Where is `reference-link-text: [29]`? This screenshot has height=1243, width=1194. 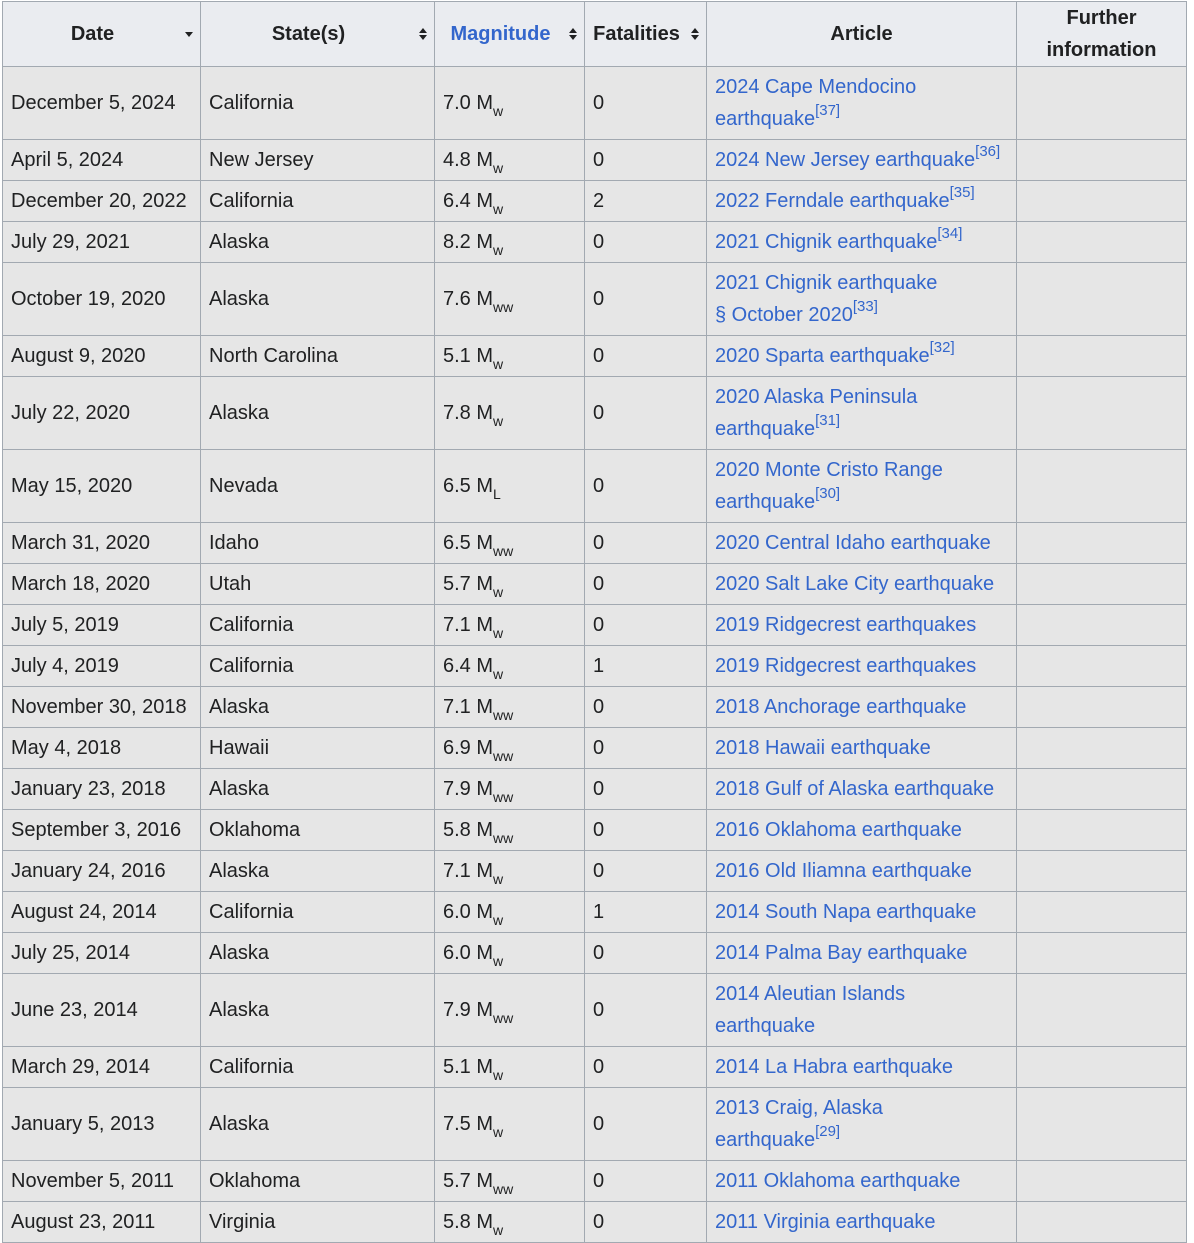 reference-link-text: [29] is located at coordinates (827, 1131).